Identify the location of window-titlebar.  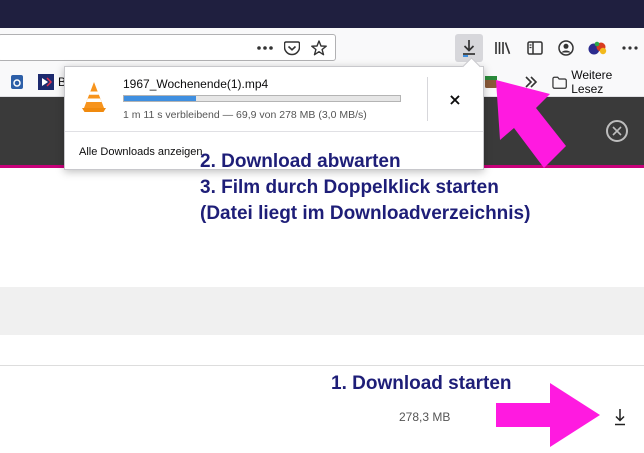
(322, 14).